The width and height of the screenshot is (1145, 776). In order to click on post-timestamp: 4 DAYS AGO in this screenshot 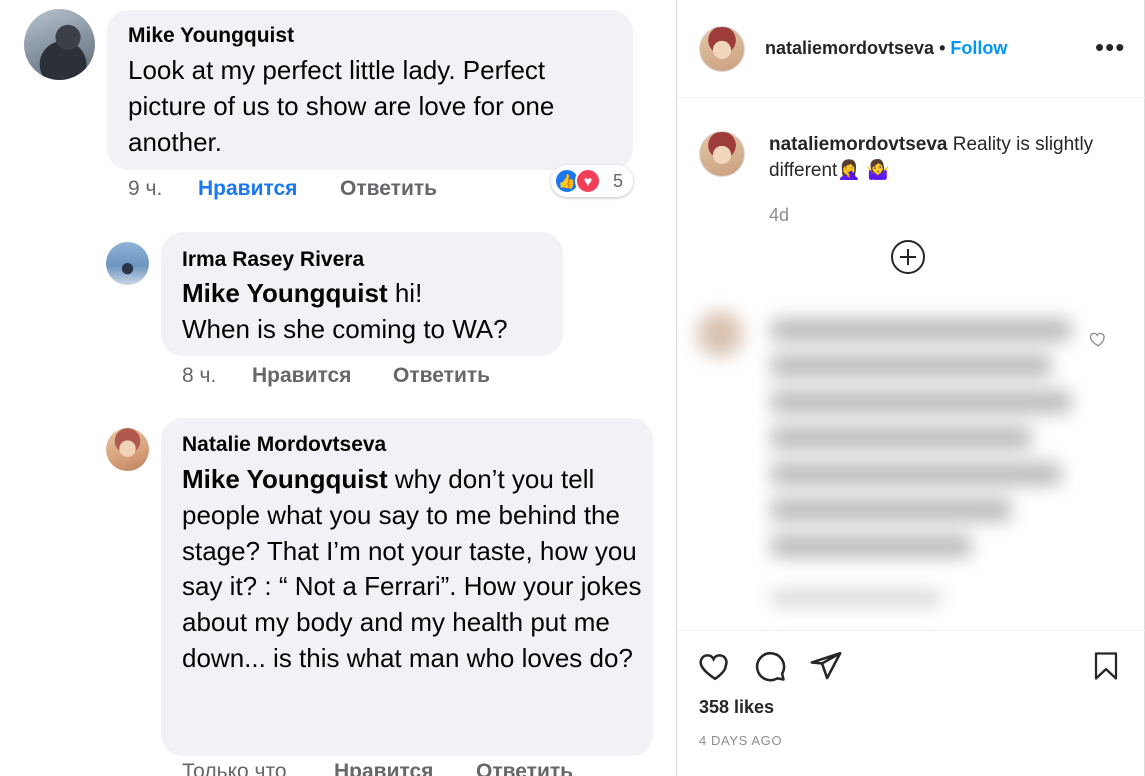, I will do `click(740, 740)`.